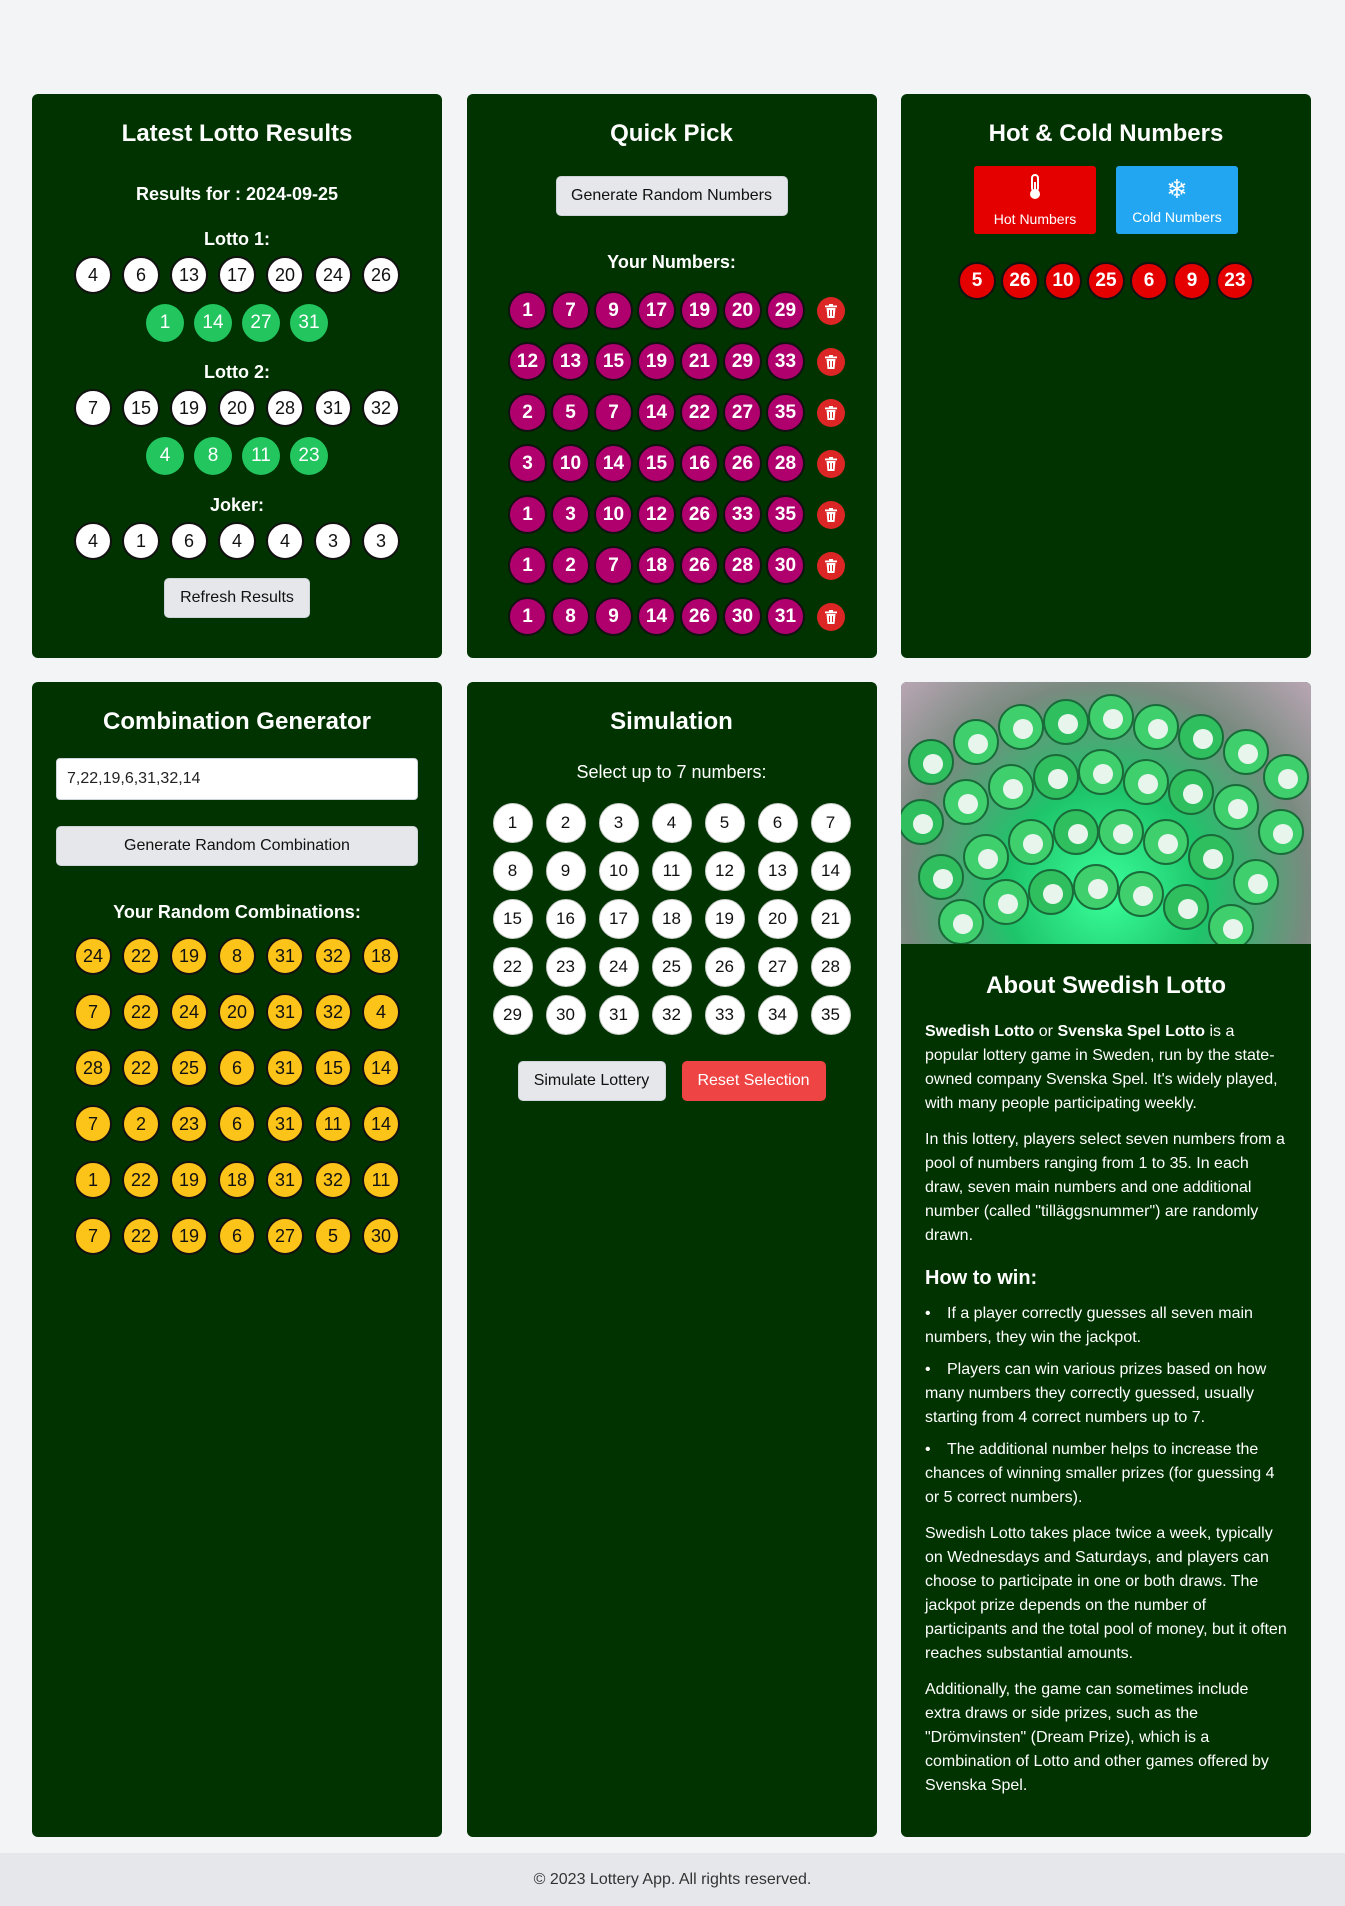  I want to click on simulation-number-button: 30, so click(565, 1015).